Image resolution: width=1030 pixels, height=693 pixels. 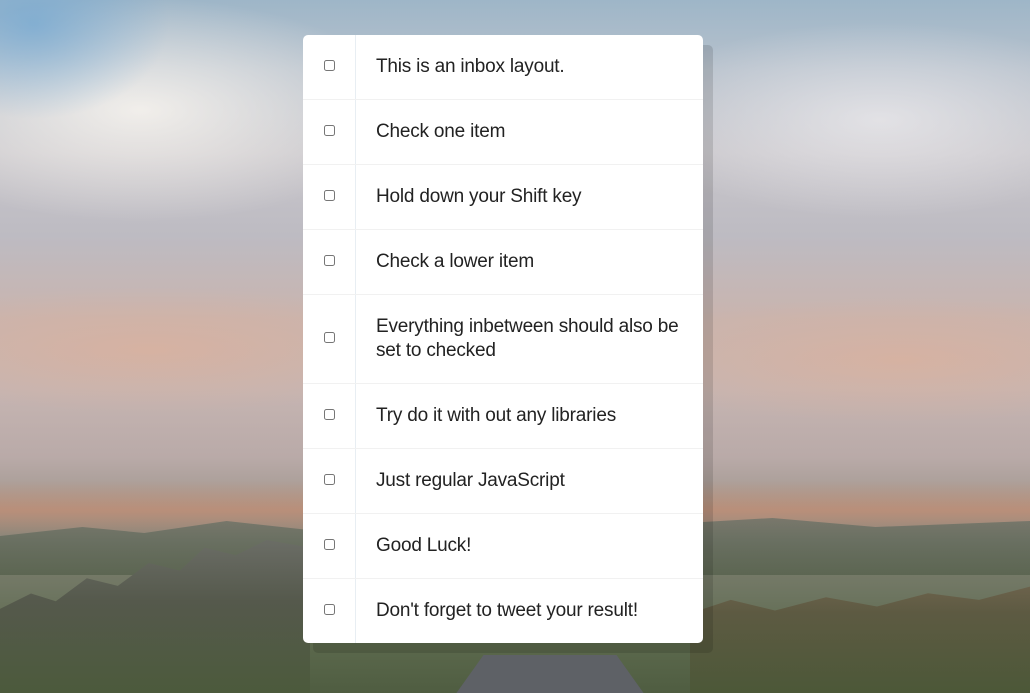 I want to click on road, so click(x=550, y=674).